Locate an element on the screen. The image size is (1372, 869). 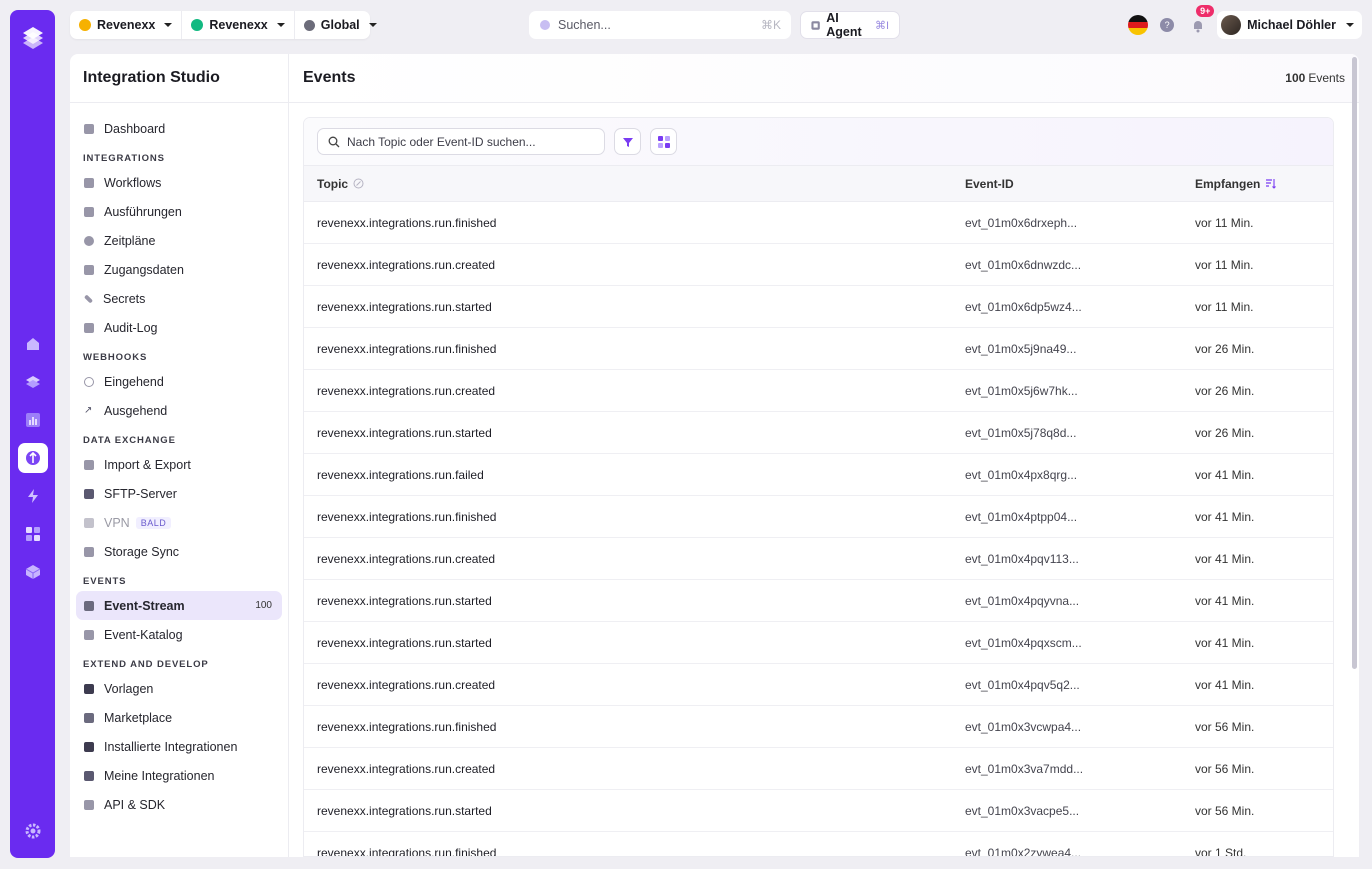
region-selector: Global is located at coordinates (340, 25).